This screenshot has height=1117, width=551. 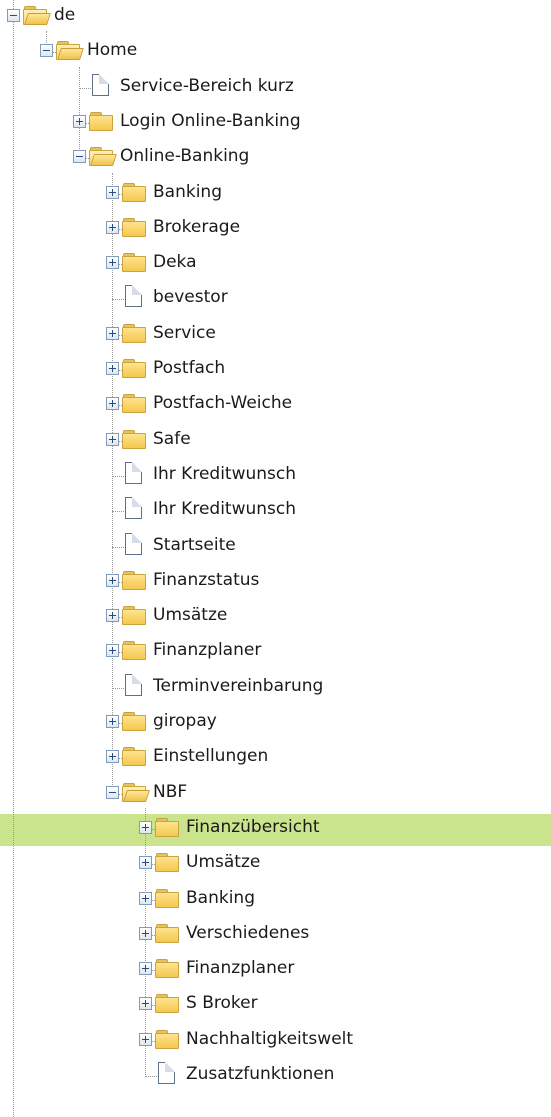 What do you see at coordinates (275, 1003) in the screenshot?
I see `tree-item-s-broker: S Broker` at bounding box center [275, 1003].